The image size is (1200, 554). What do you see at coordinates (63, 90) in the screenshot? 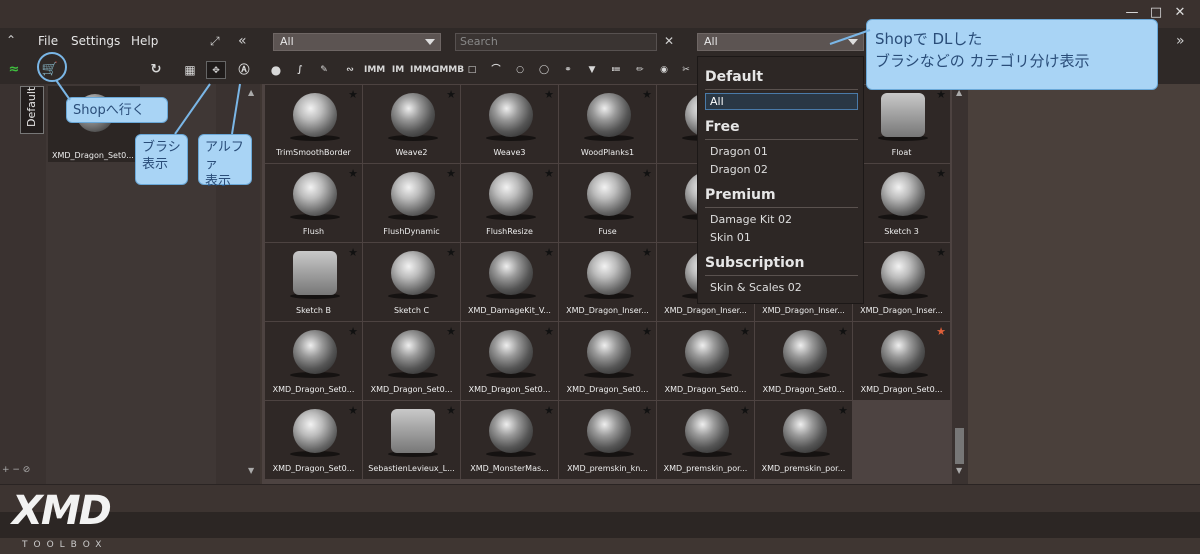
I see `arrow-shop` at bounding box center [63, 90].